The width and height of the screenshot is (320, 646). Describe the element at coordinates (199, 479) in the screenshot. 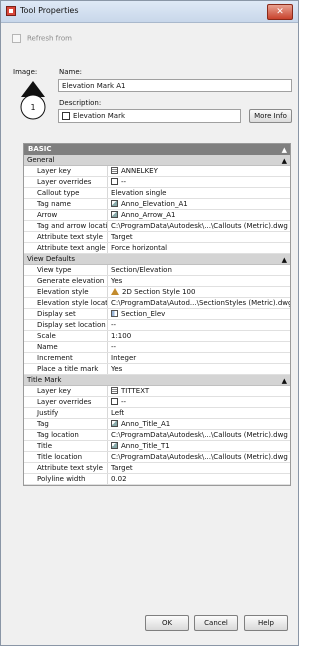

I see `property-value: 0.02` at that location.